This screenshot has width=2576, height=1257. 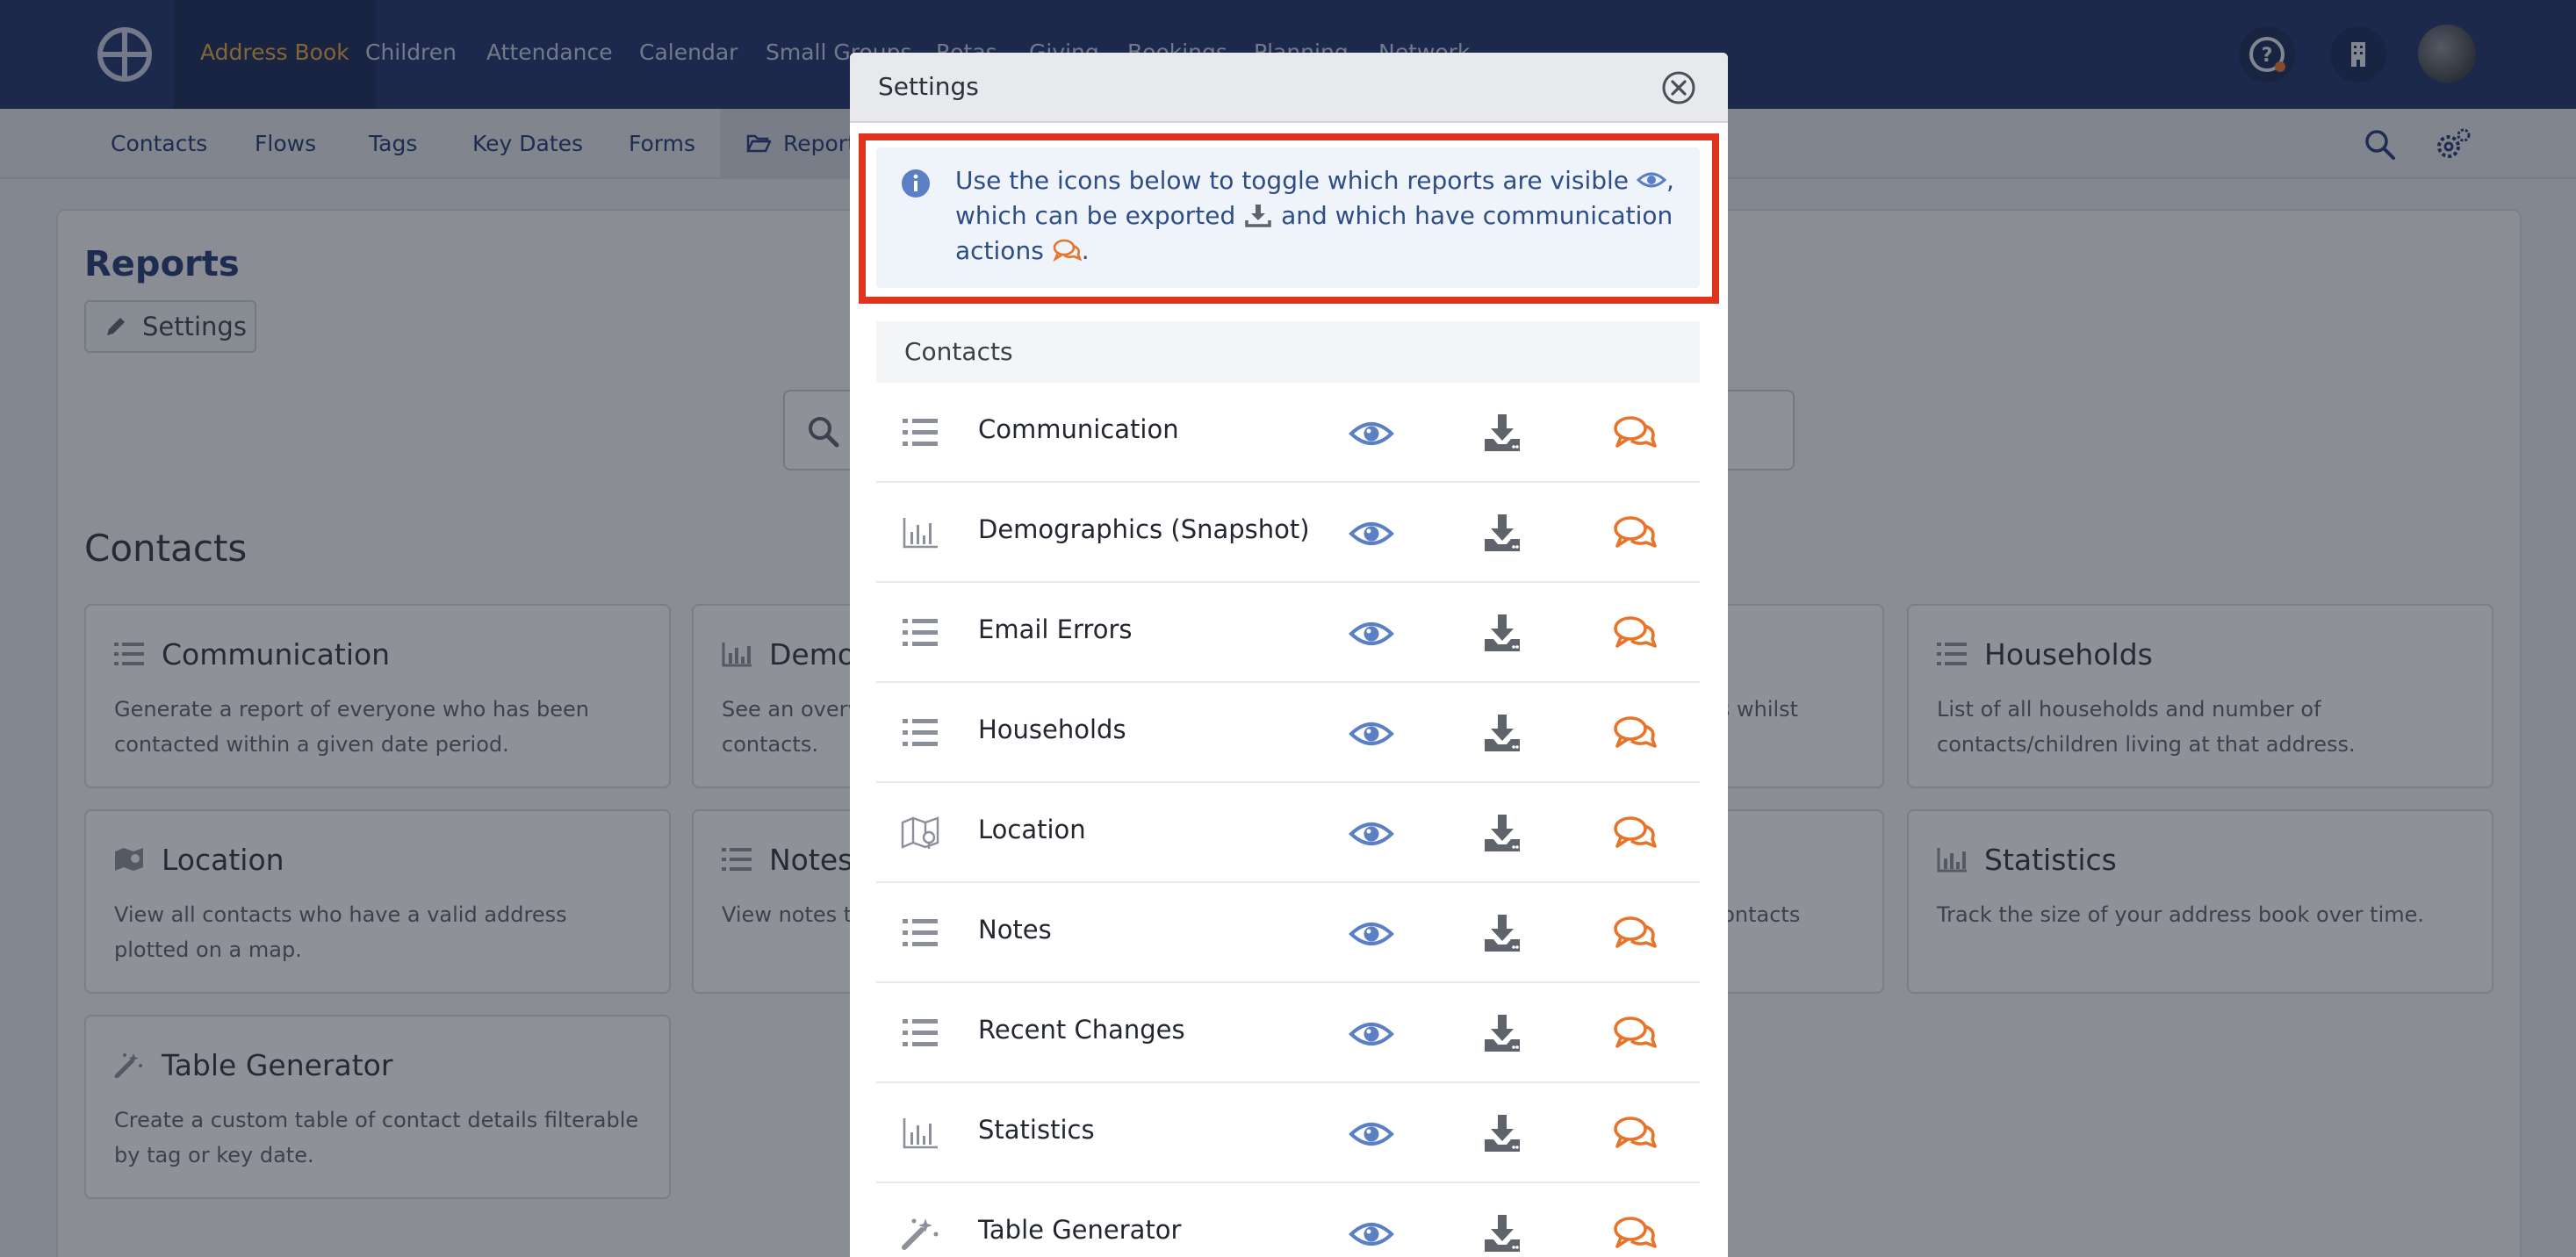 I want to click on report-name: Location, so click(x=1032, y=829).